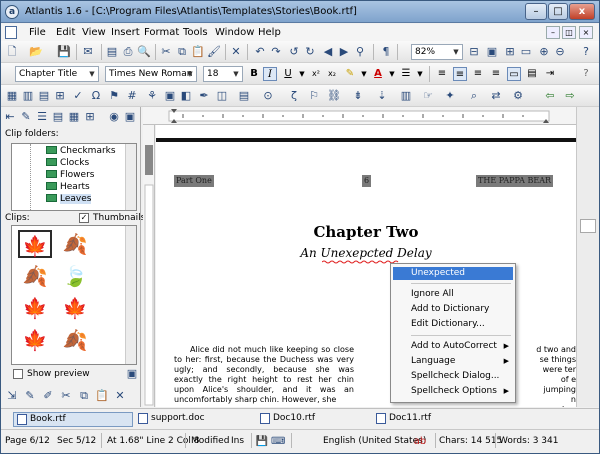 The width and height of the screenshot is (600, 454). I want to click on date-time-icon: ⊙, so click(268, 96).